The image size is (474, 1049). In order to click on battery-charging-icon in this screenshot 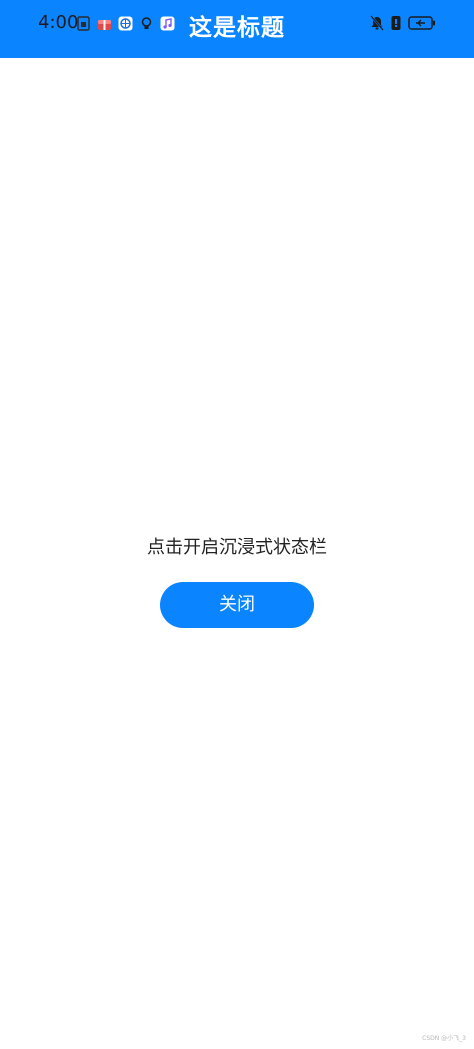, I will do `click(422, 23)`.